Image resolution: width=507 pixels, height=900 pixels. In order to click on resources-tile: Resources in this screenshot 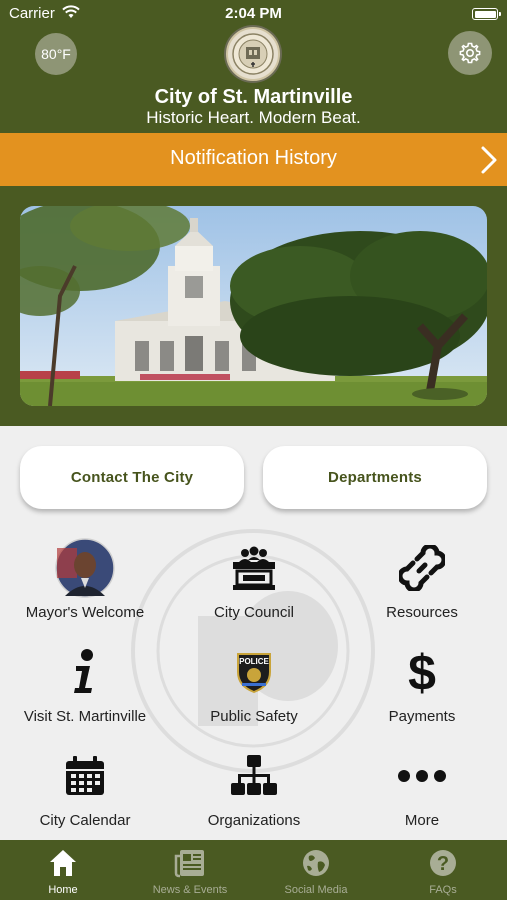, I will do `click(422, 585)`.